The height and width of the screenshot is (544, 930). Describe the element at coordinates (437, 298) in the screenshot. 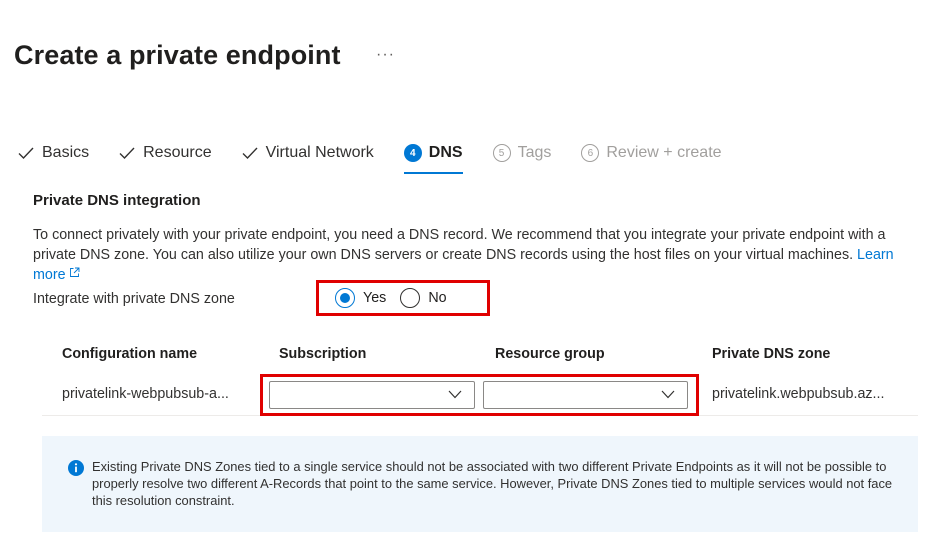

I see `radio-label: No` at that location.